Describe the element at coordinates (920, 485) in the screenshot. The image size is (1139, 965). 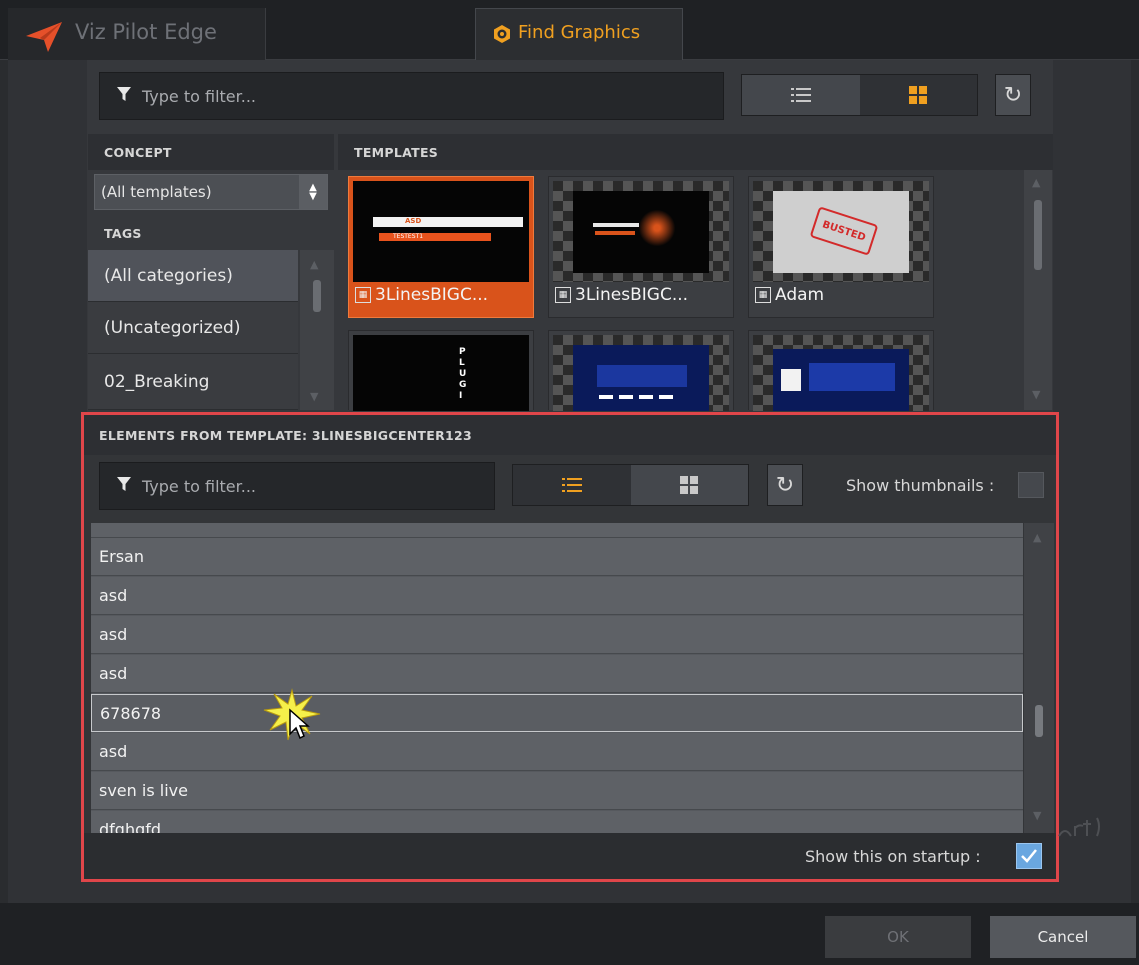
I see `show-thumbnails-label: Show thumbnails :` at that location.